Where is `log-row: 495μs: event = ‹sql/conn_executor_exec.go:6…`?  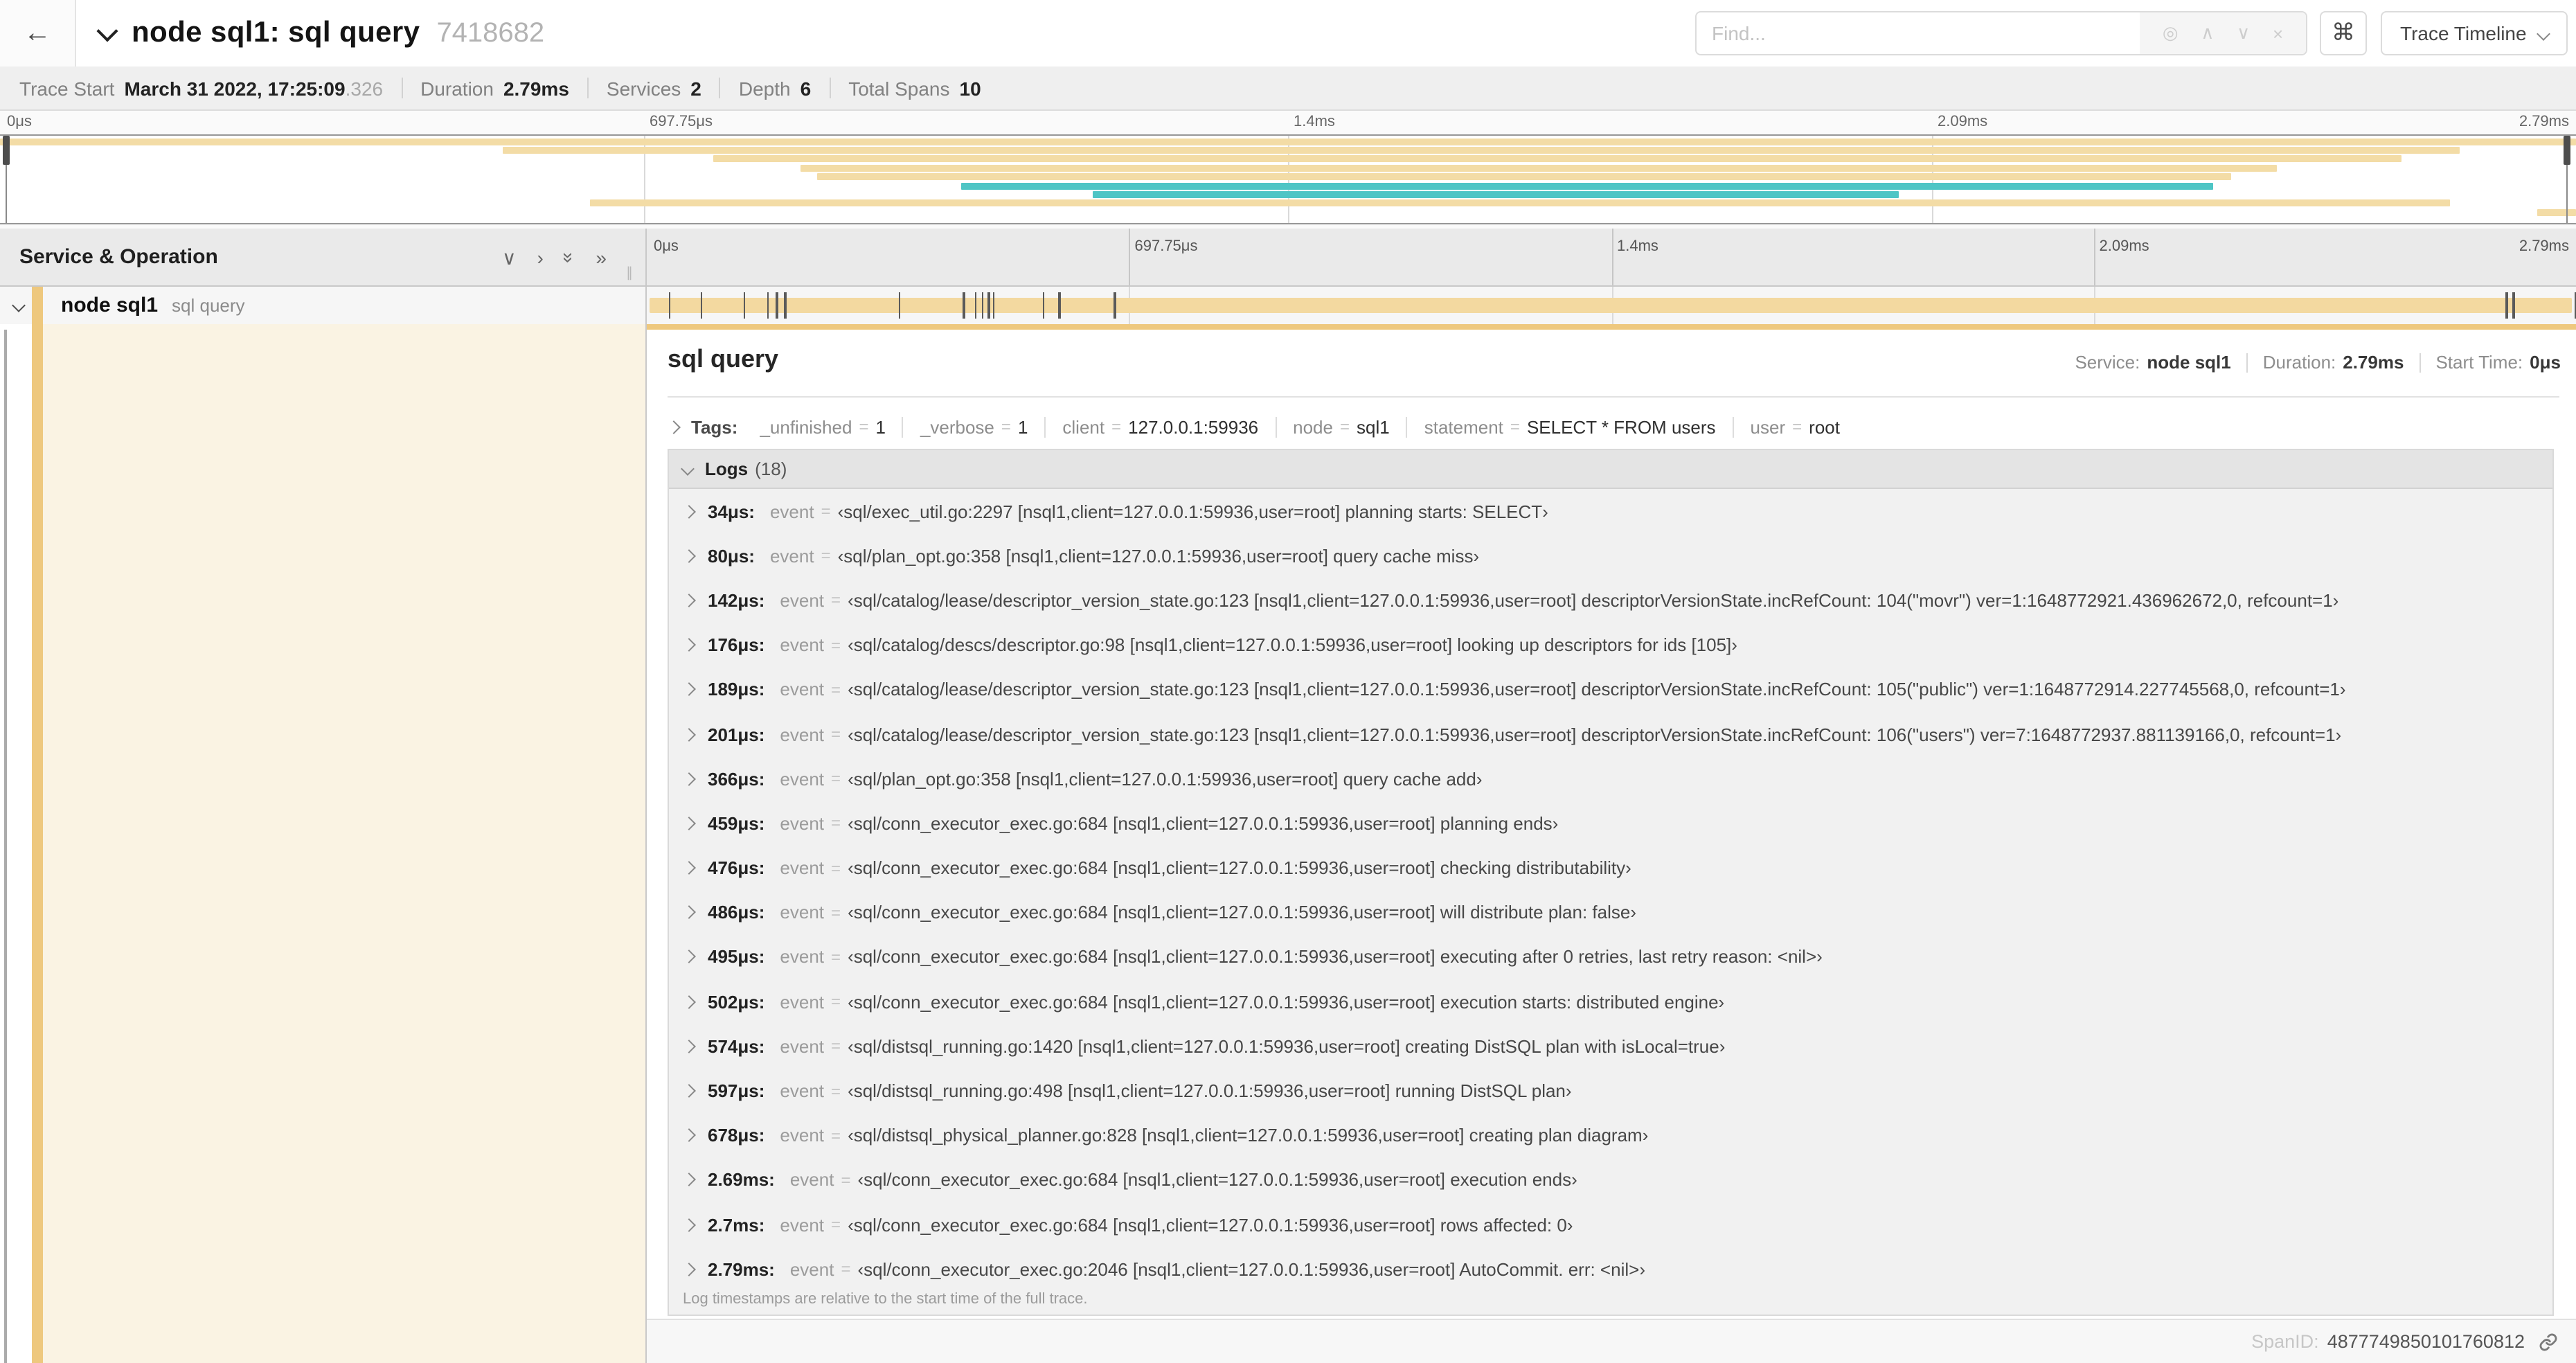 log-row: 495μs: event = ‹sql/conn_executor_exec.go:6… is located at coordinates (1611, 957).